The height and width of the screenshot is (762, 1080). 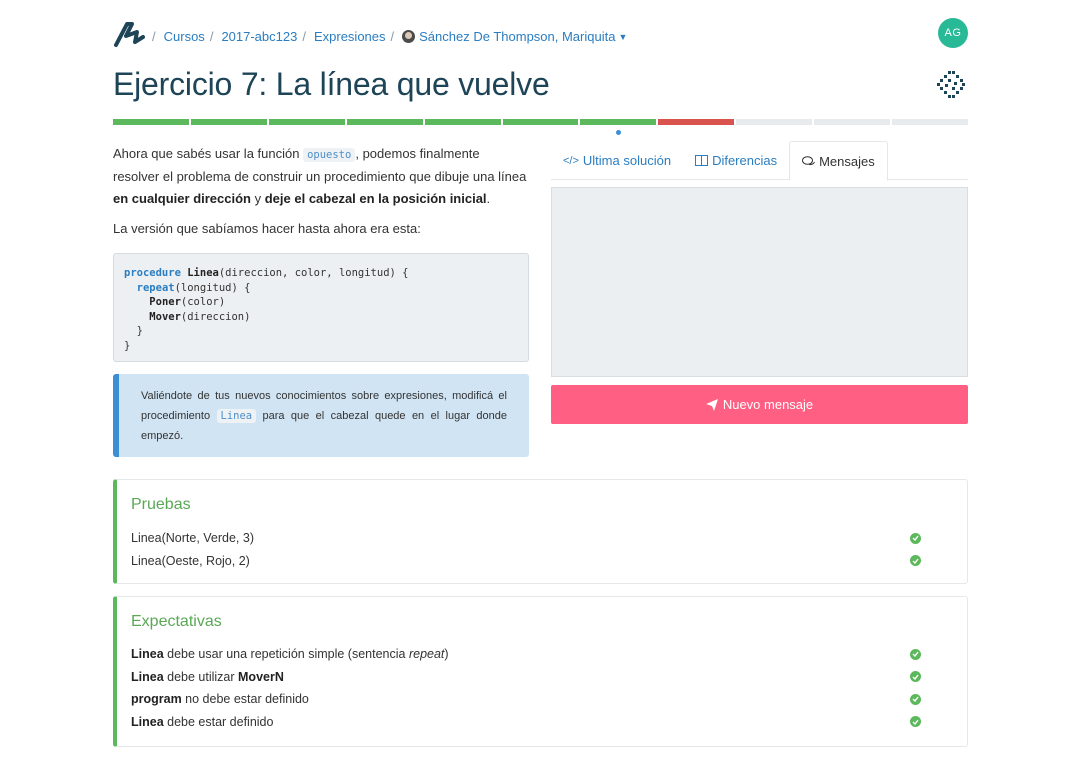 What do you see at coordinates (259, 36) in the screenshot?
I see `breadcrumb-course: 2017-abc123` at bounding box center [259, 36].